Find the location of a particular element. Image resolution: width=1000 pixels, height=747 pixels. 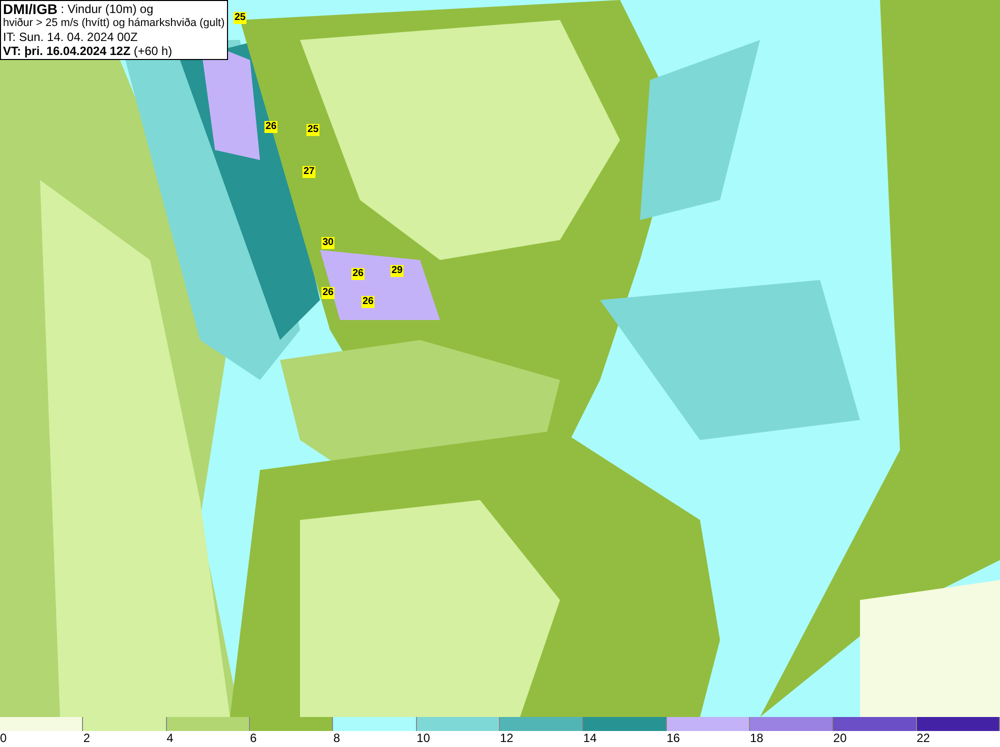

legend-label: 12 is located at coordinates (507, 738).